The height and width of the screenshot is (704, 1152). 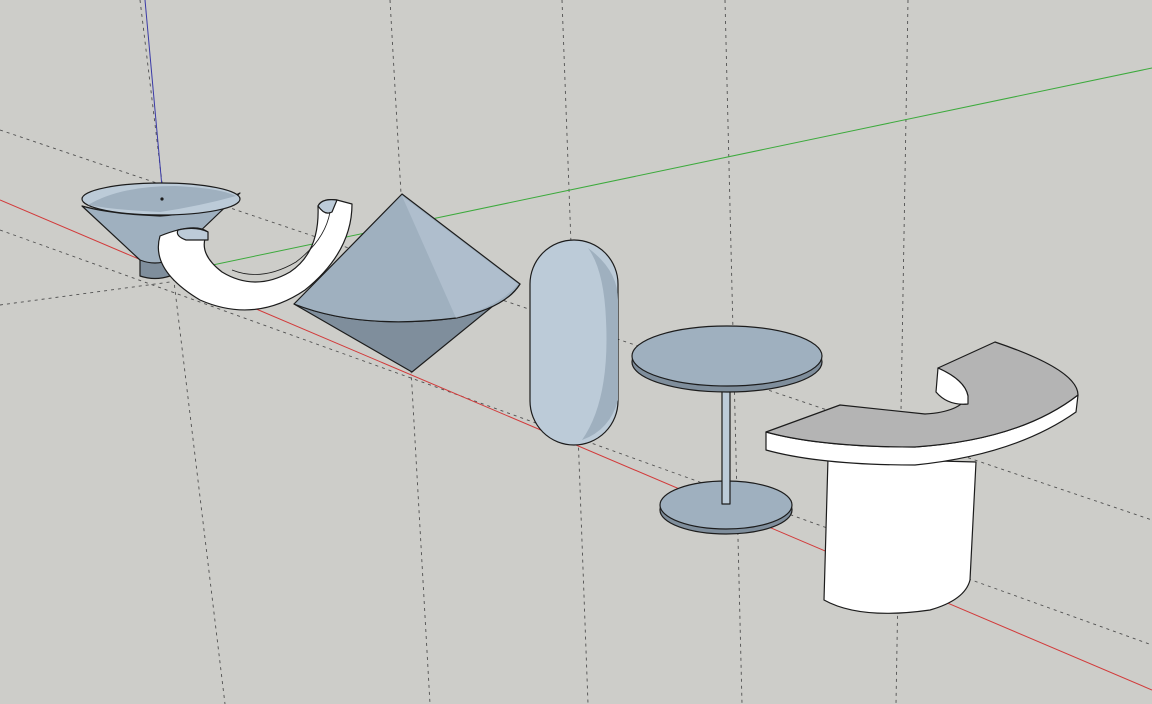 I want to click on capsule-object, so click(x=574, y=342).